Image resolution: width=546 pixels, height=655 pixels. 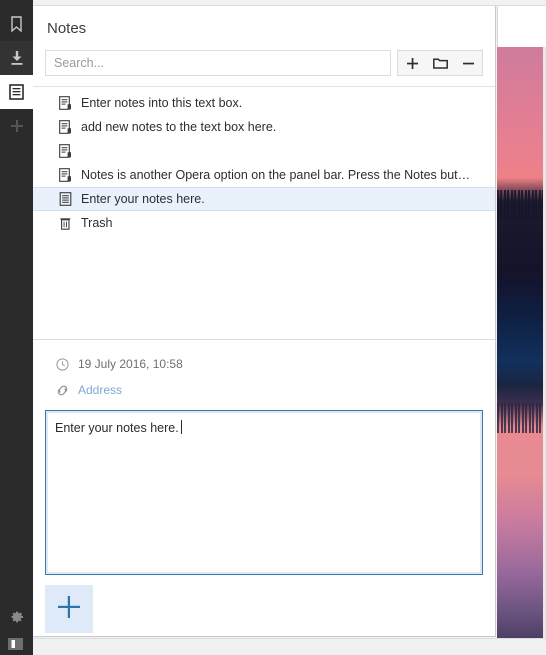 What do you see at coordinates (264, 390) in the screenshot?
I see `note-address-row: Address` at bounding box center [264, 390].